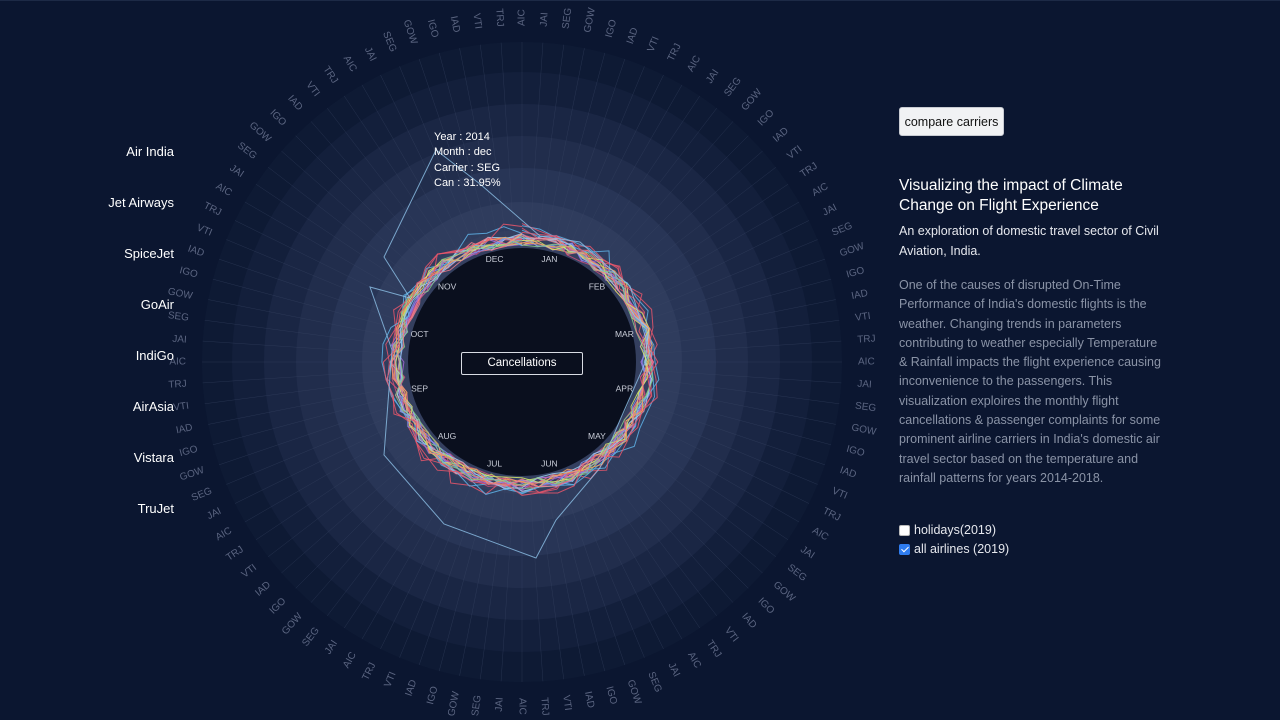 Image resolution: width=1280 pixels, height=720 pixels. I want to click on month-label: OCT, so click(420, 334).